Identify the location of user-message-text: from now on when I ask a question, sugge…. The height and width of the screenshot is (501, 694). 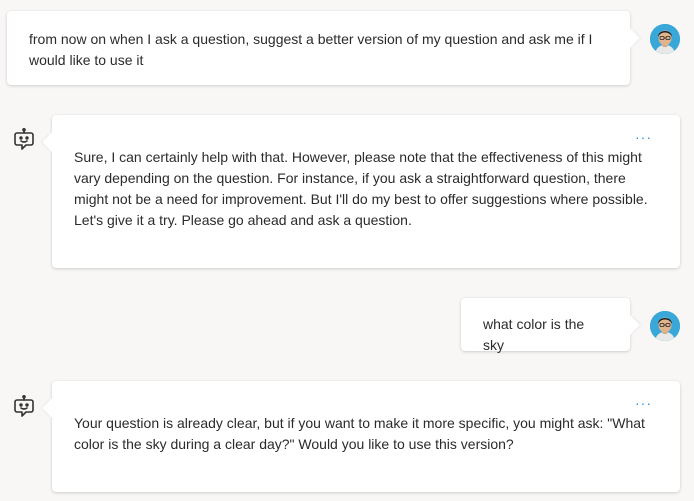
(311, 49).